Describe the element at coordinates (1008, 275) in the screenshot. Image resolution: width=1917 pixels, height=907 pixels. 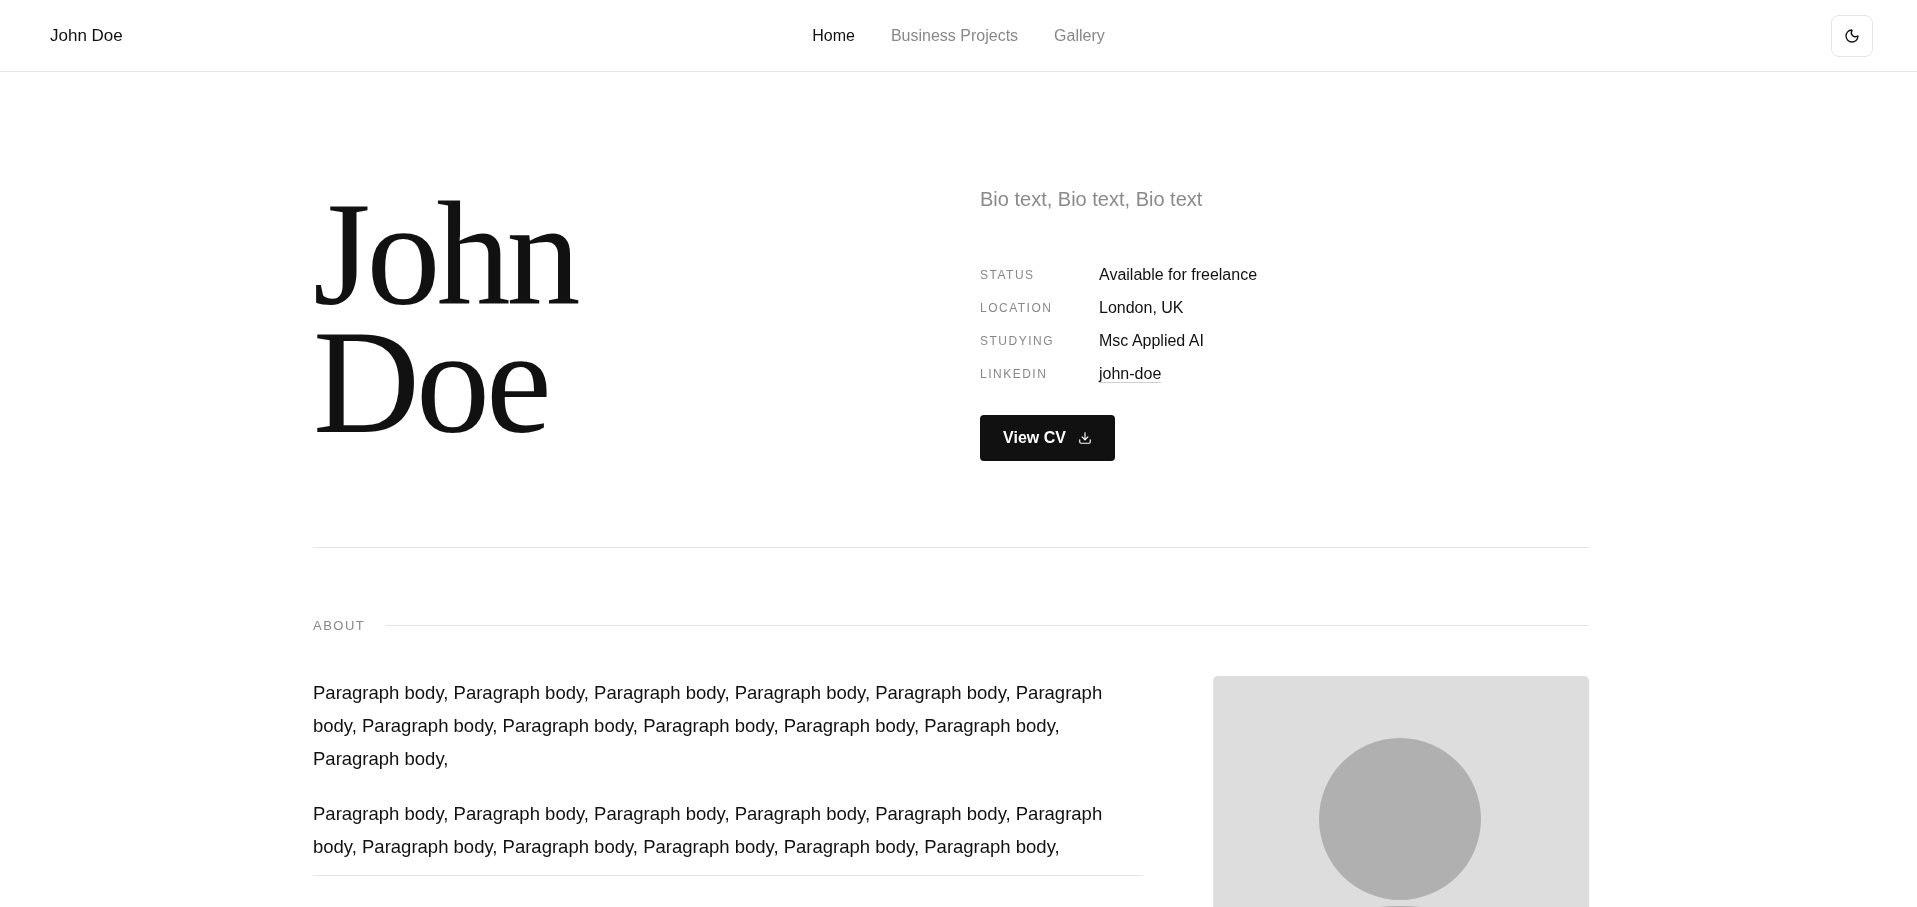
I see `detail-label: STATUS` at that location.